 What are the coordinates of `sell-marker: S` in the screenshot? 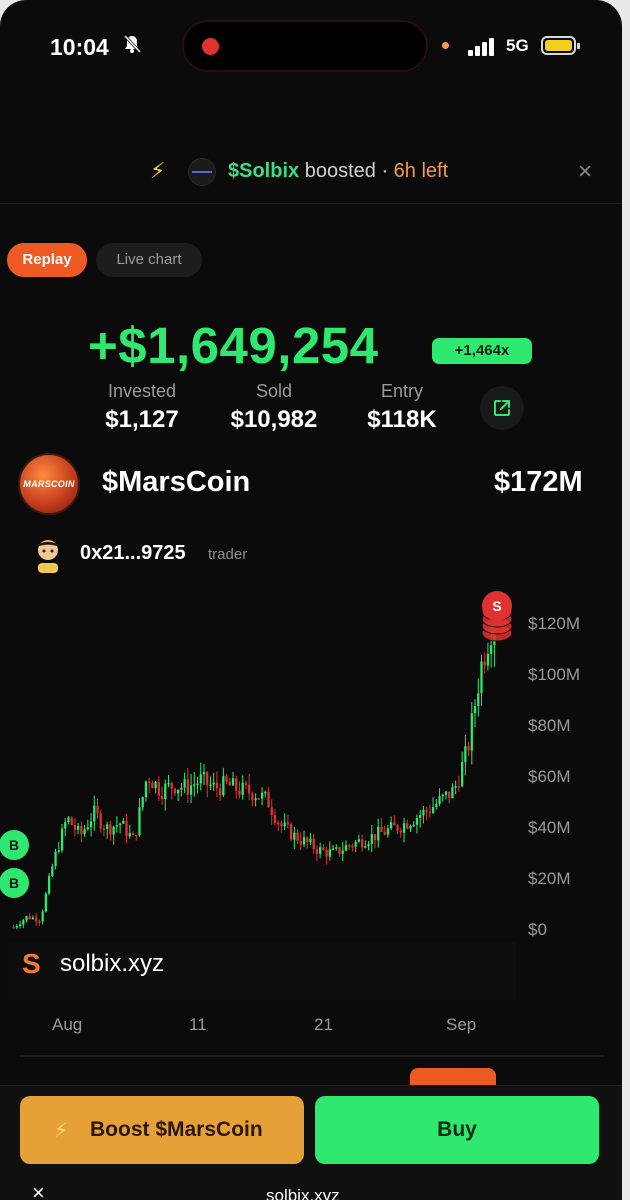 It's located at (497, 606).